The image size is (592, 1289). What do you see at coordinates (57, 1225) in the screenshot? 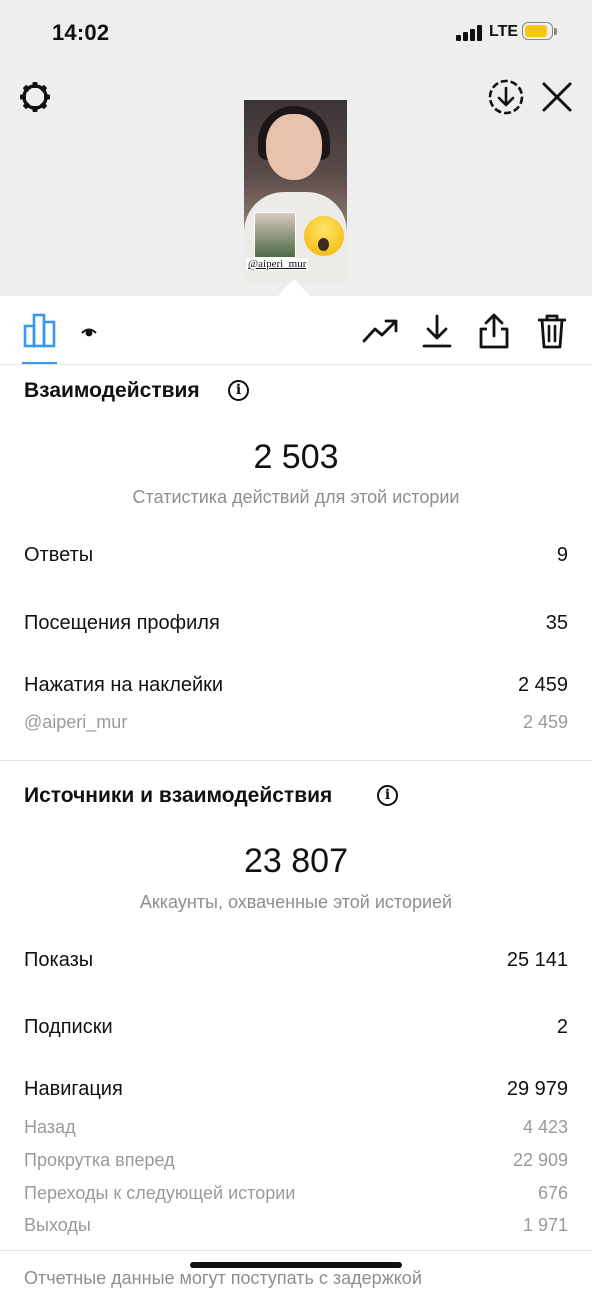
I see `row-label: Выходы` at bounding box center [57, 1225].